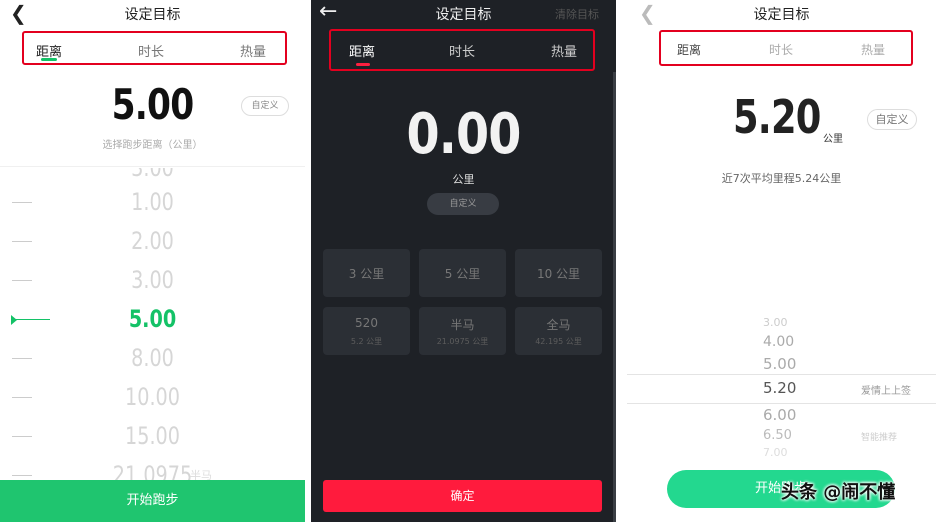 Image resolution: width=946 pixels, height=522 pixels. Describe the element at coordinates (152, 470) in the screenshot. I see `wheel-row: 21.0975 半马` at that location.